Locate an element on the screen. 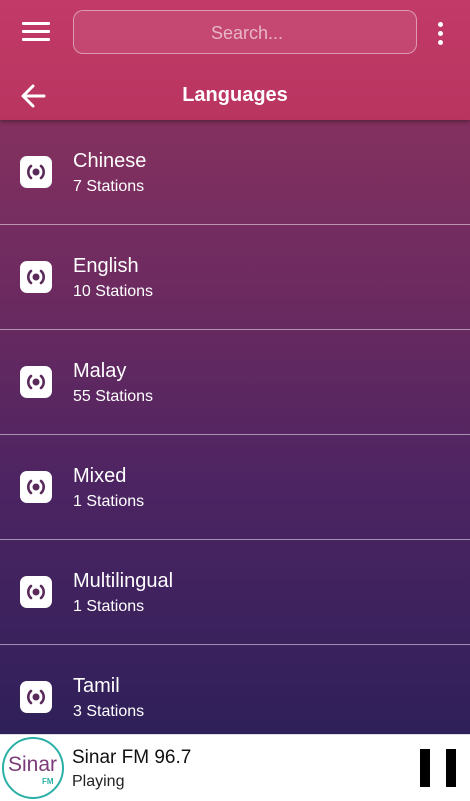 This screenshot has height=801, width=470. hamburger-menu-icon is located at coordinates (36, 34).